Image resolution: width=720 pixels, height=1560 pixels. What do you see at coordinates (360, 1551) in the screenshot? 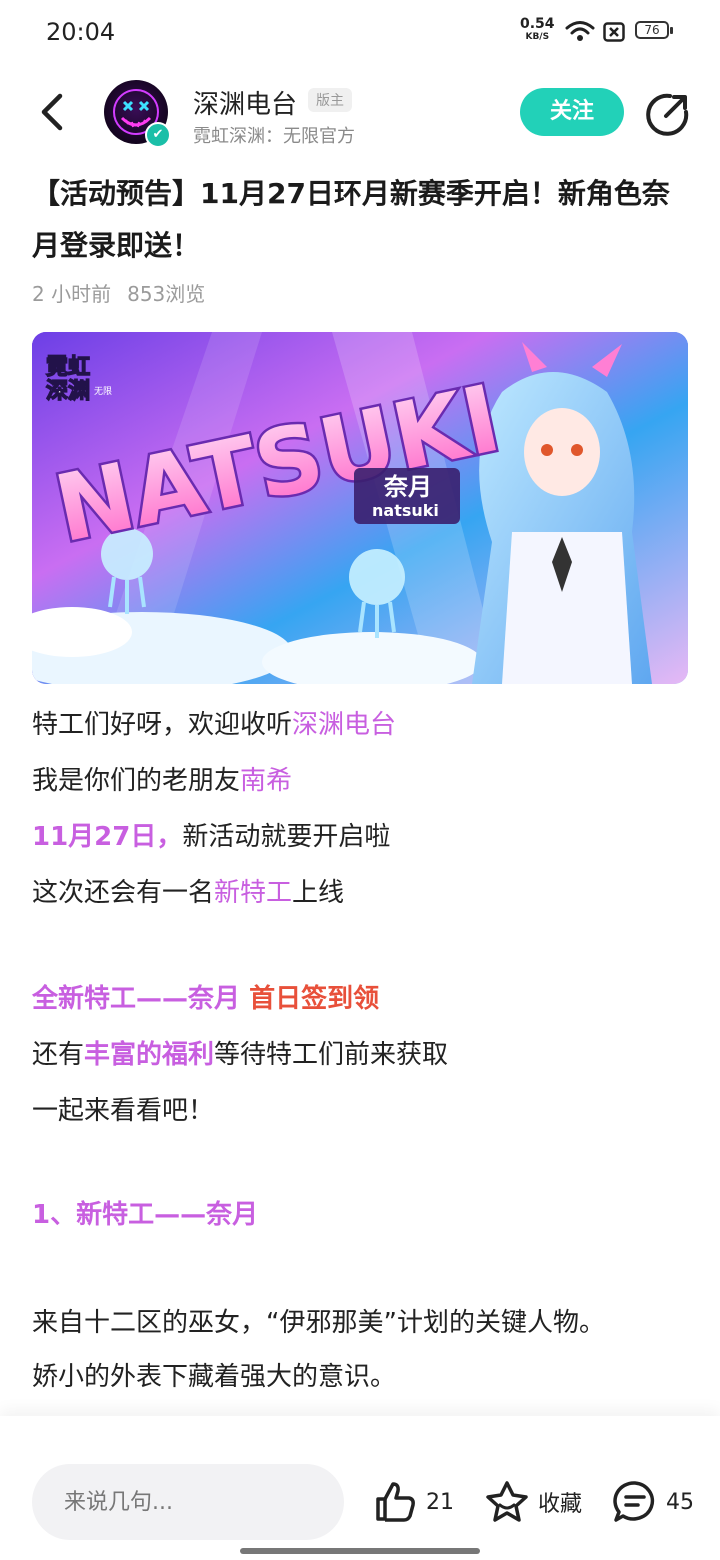
I see `home-indicator` at bounding box center [360, 1551].